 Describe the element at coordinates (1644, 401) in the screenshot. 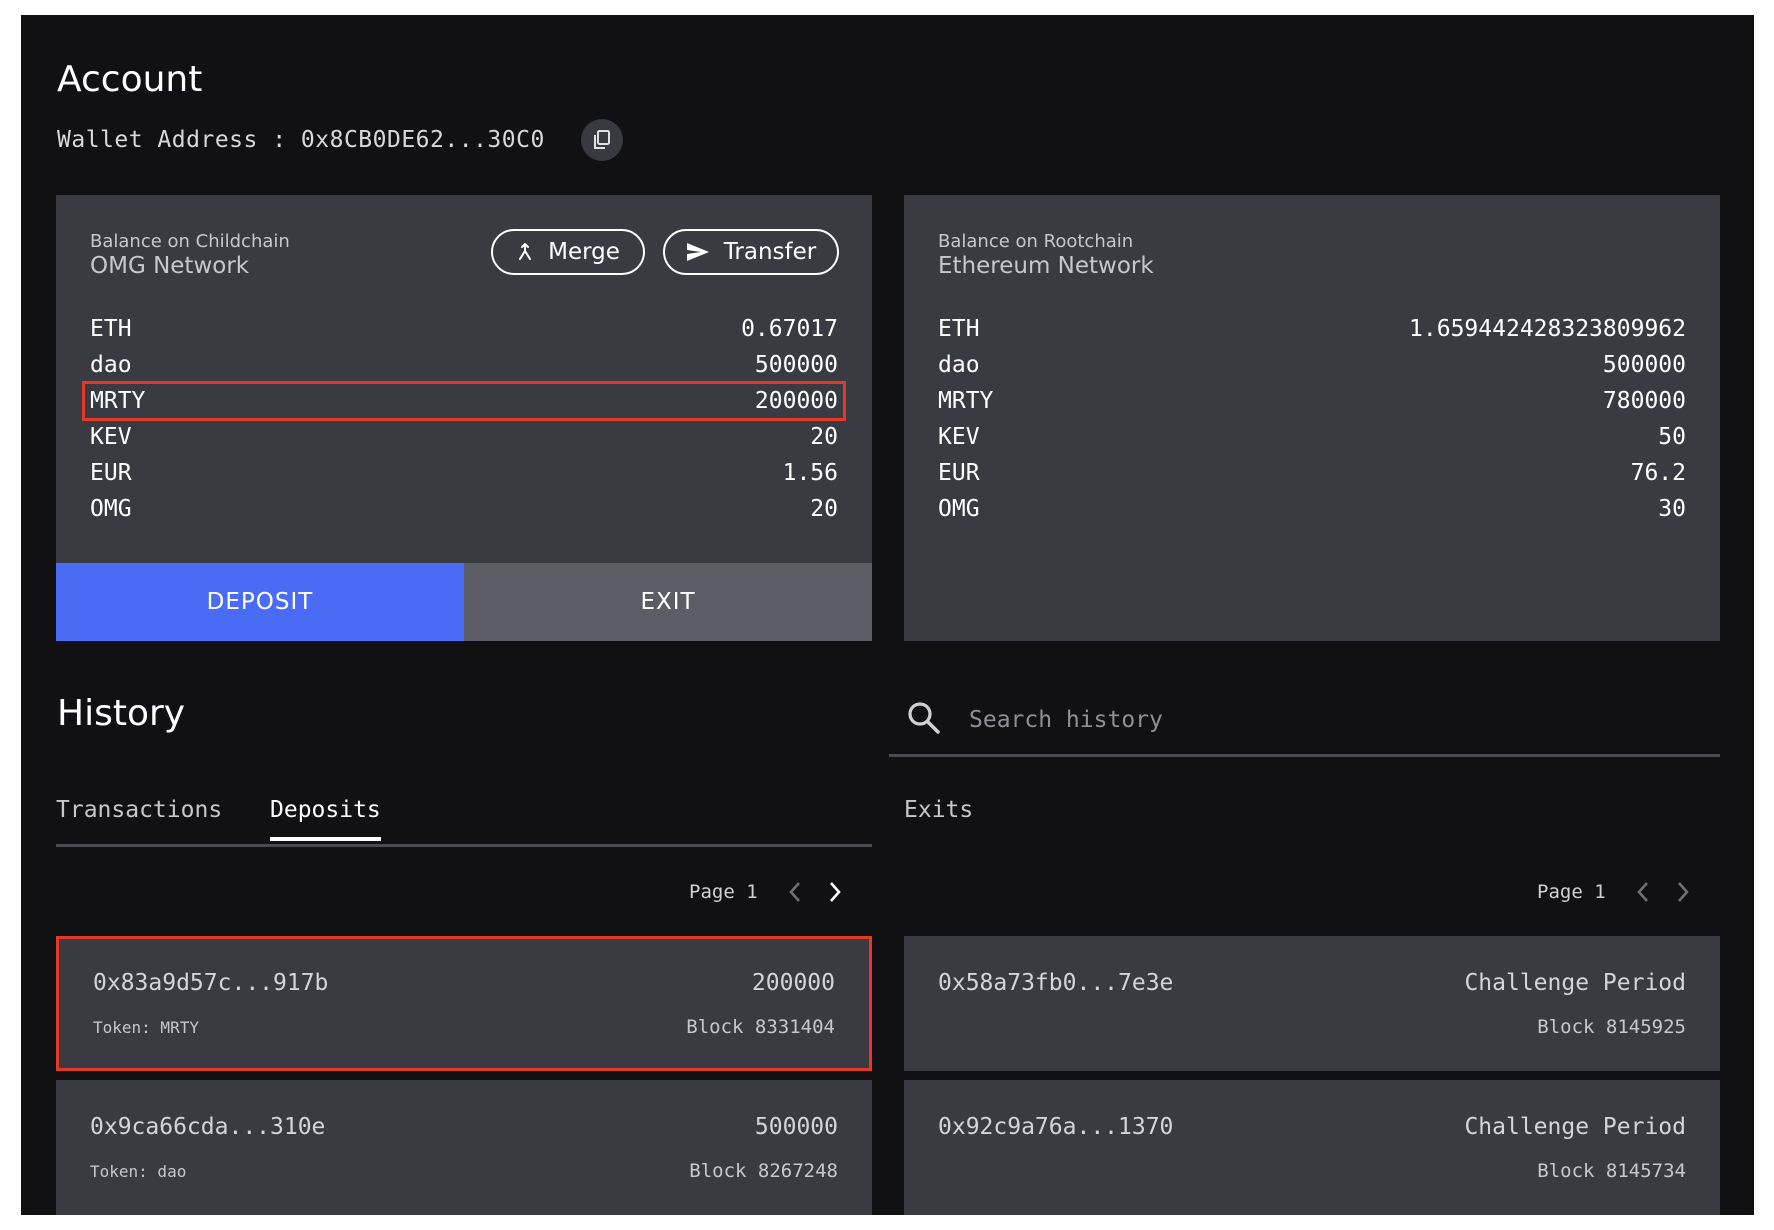

I see `token-amount: 780000` at that location.